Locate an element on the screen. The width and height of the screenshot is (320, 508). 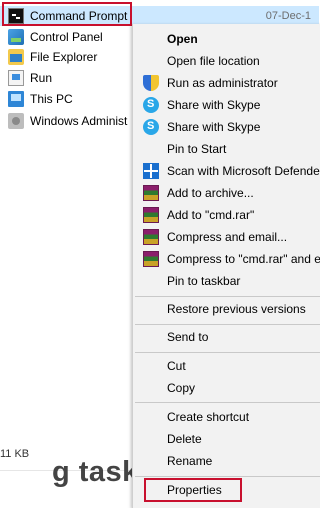
menu-item-label: Restore previous versions is located at coordinates (236, 309).